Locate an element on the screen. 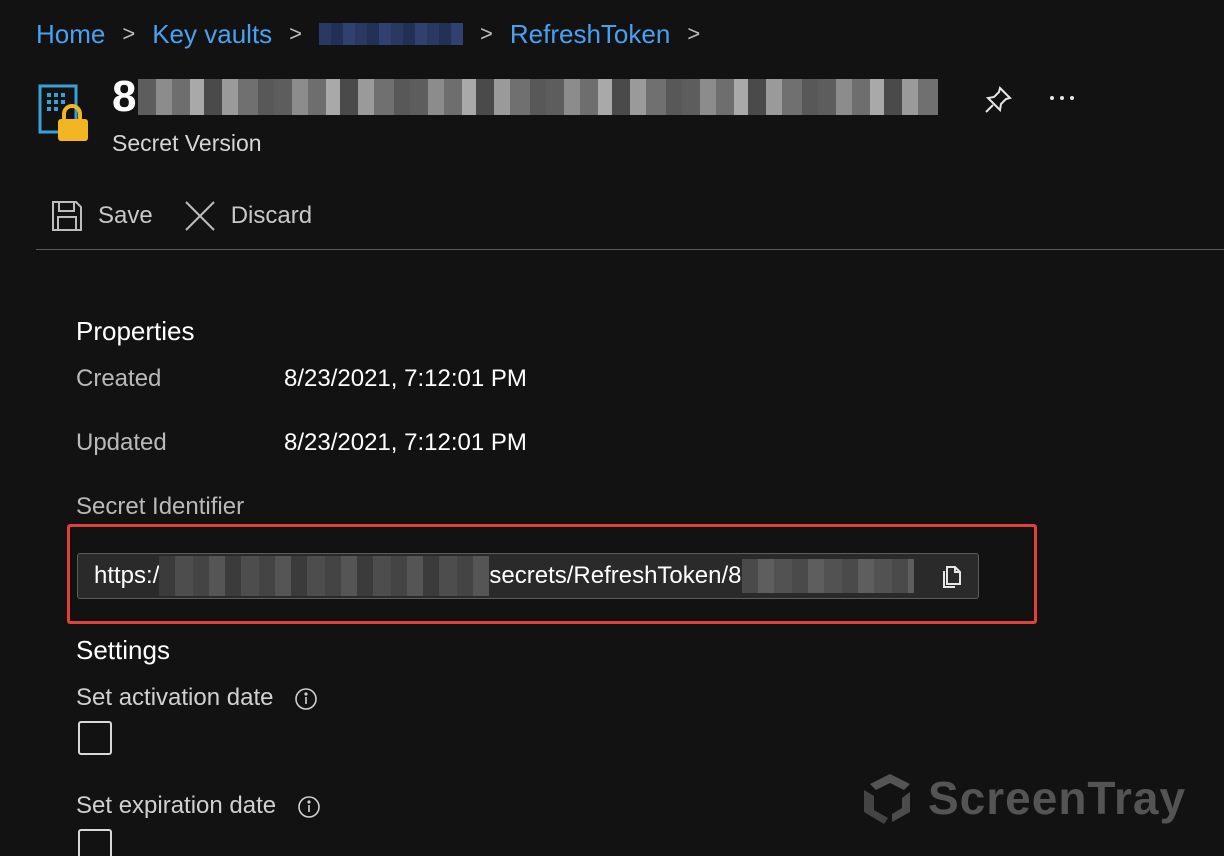  more-icon is located at coordinates (1062, 98).